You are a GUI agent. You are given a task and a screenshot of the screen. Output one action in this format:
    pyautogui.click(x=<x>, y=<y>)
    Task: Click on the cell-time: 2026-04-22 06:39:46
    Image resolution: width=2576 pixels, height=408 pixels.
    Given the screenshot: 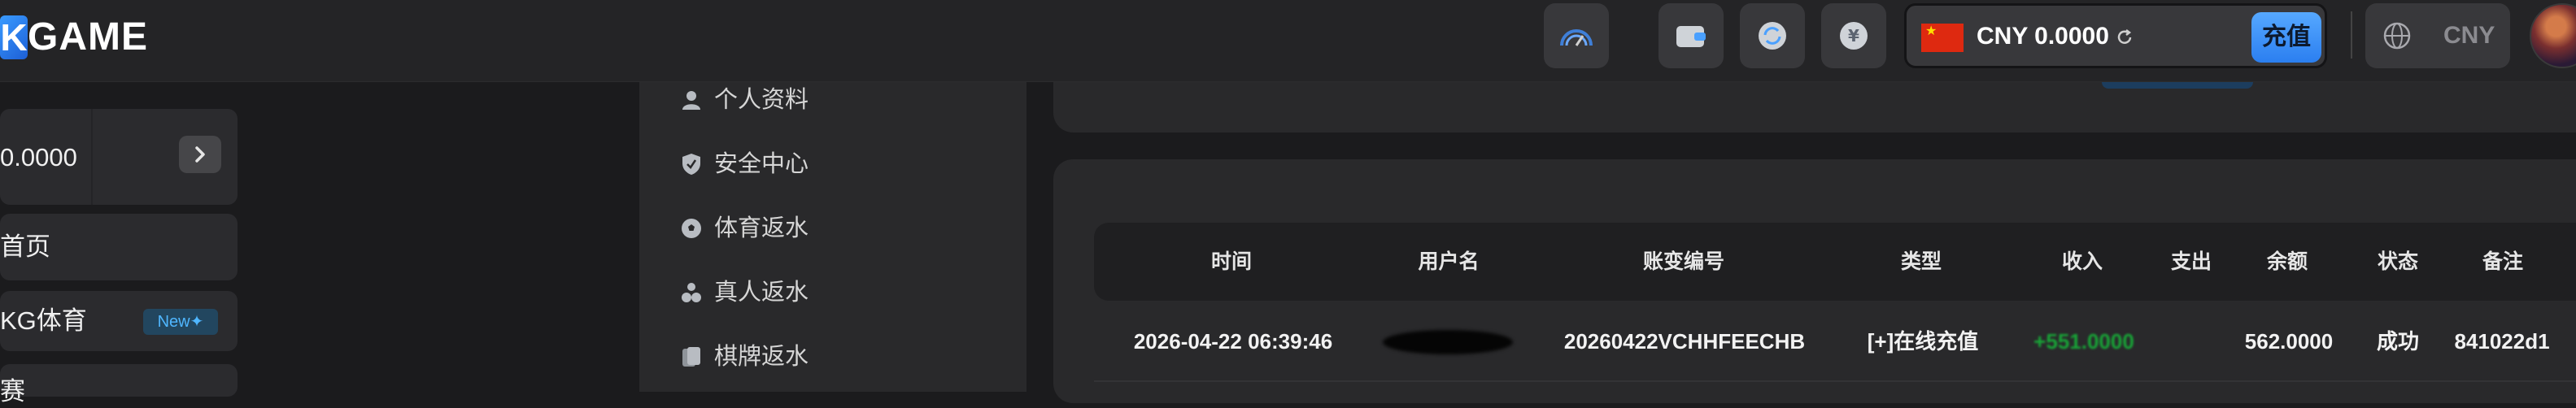 What is the action you would take?
    pyautogui.click(x=1233, y=342)
    